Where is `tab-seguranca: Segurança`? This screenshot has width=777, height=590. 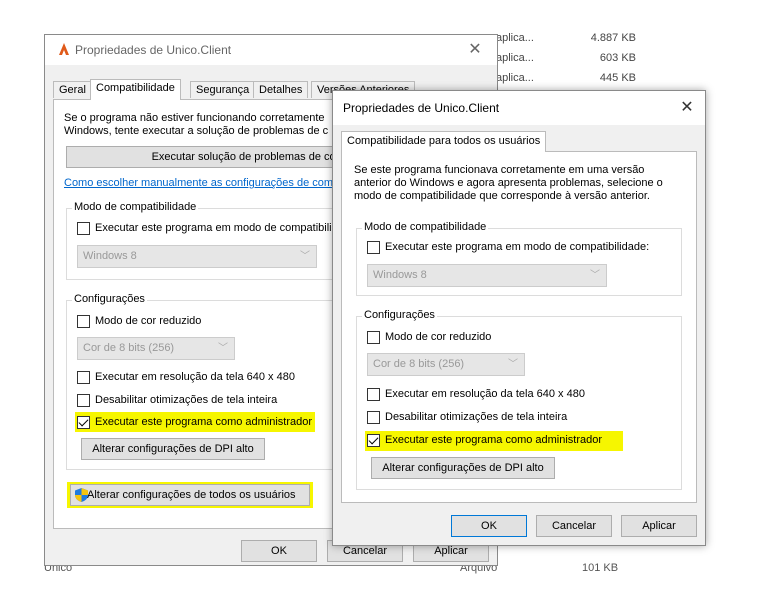
tab-seguranca: Segurança is located at coordinates (223, 89).